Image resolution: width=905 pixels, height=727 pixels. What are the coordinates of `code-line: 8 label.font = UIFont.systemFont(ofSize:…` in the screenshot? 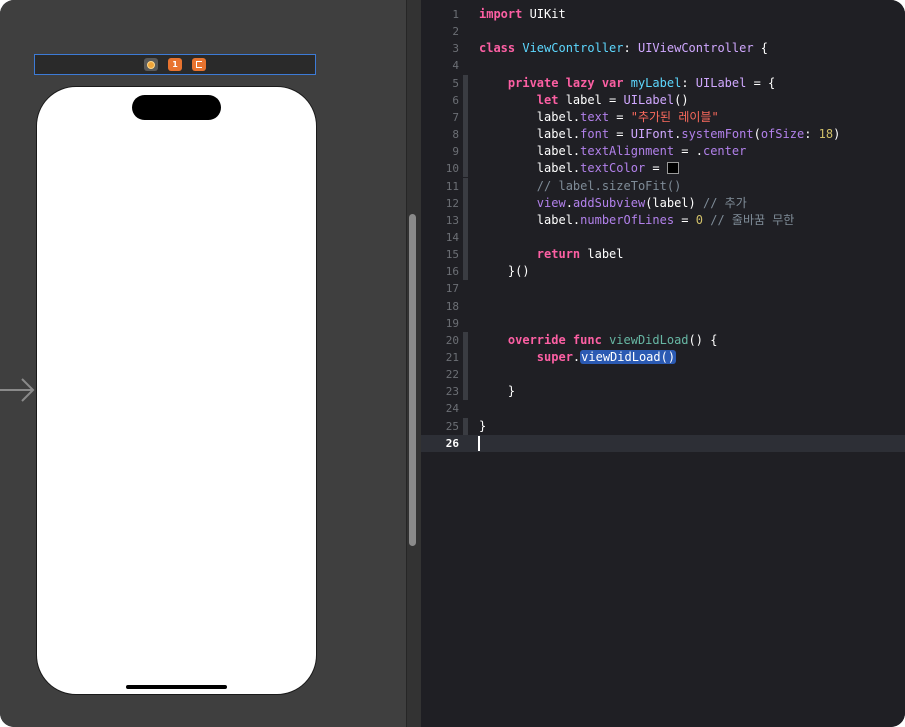 It's located at (663, 135).